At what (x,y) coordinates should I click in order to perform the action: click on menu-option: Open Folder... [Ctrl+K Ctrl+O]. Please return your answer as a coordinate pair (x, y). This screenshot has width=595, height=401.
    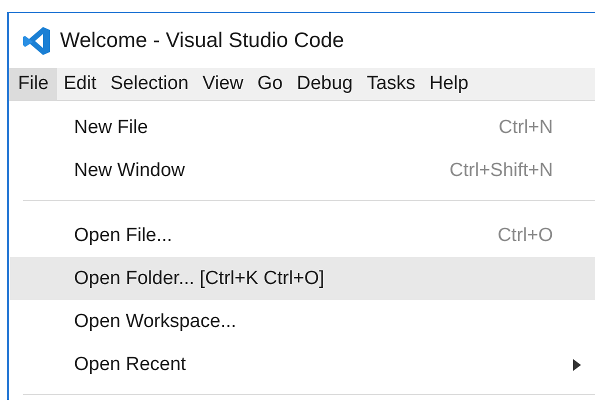
    Looking at the image, I should click on (302, 278).